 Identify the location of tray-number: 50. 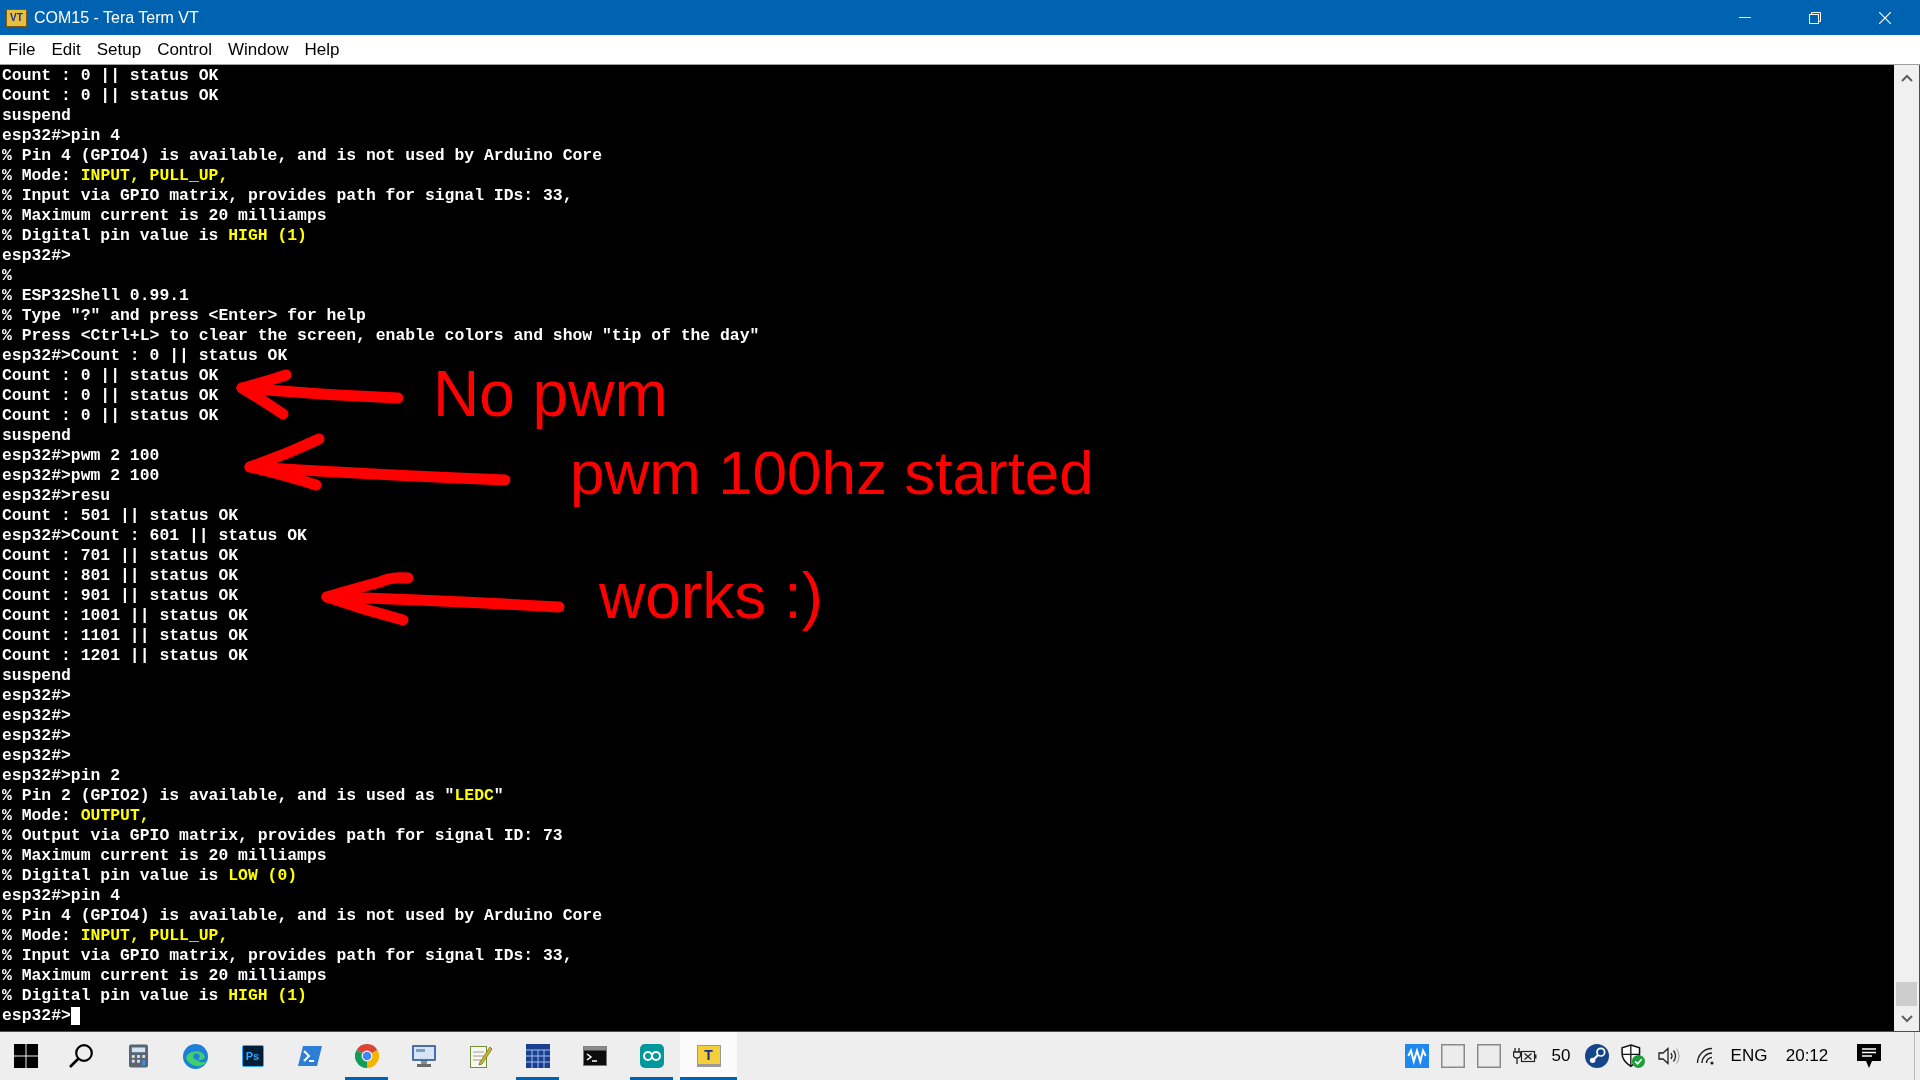
(1561, 1056).